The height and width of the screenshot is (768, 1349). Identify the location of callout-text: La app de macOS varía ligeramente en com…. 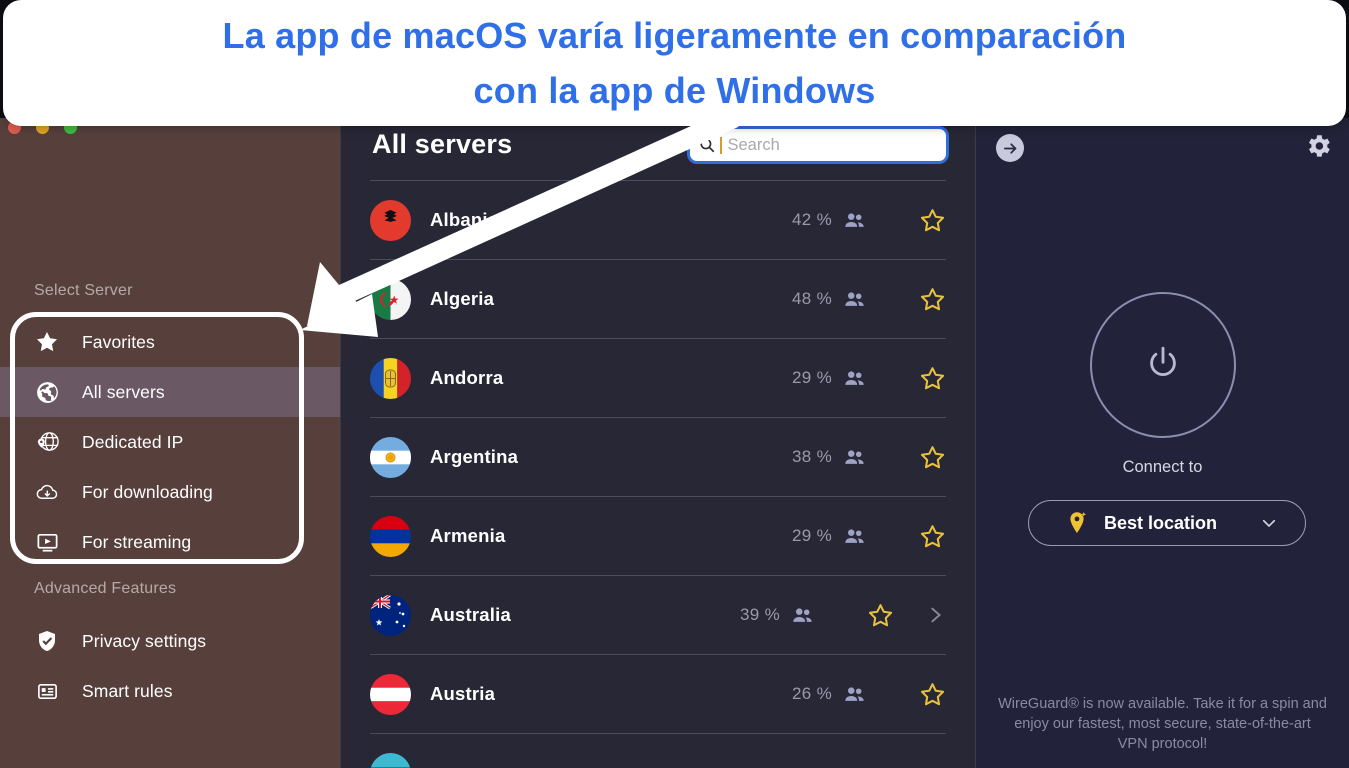
(675, 63).